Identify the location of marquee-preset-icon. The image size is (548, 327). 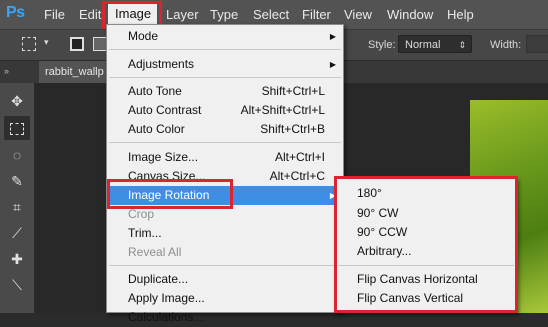
(29, 44).